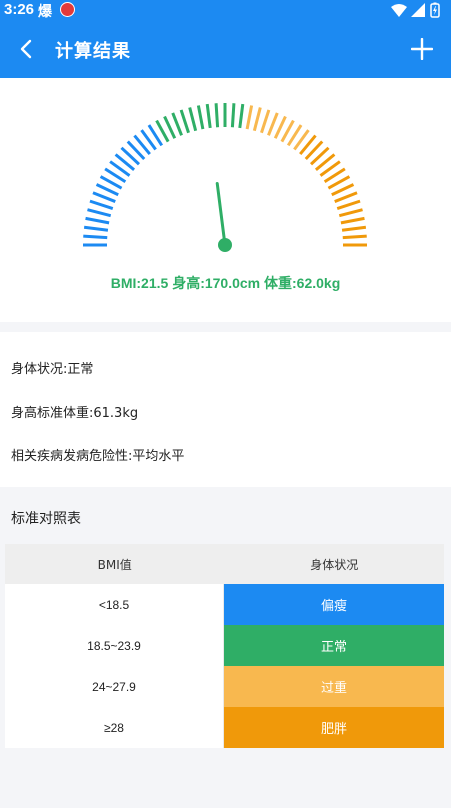  What do you see at coordinates (98, 456) in the screenshot?
I see `disease-risk-text: 相关疾病发病危险性:平均水平` at bounding box center [98, 456].